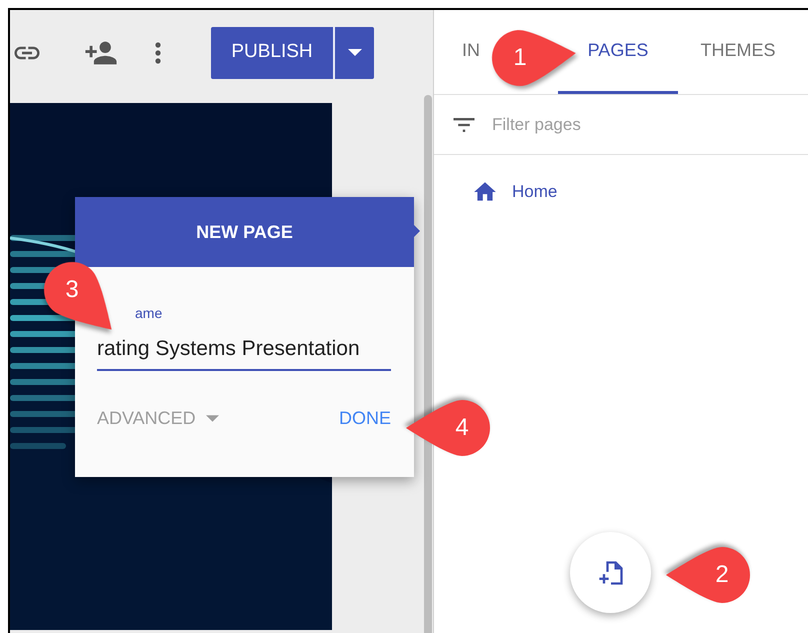  Describe the element at coordinates (428, 364) in the screenshot. I see `scrollbar` at that location.